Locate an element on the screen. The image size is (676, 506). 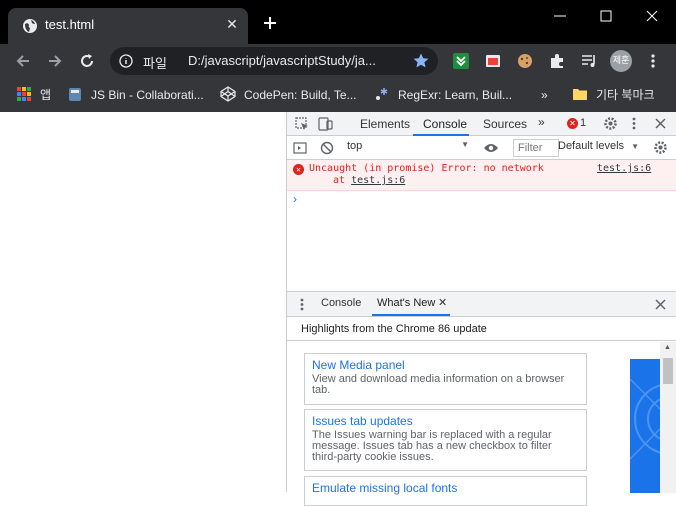
more-tabs: » is located at coordinates (541, 122).